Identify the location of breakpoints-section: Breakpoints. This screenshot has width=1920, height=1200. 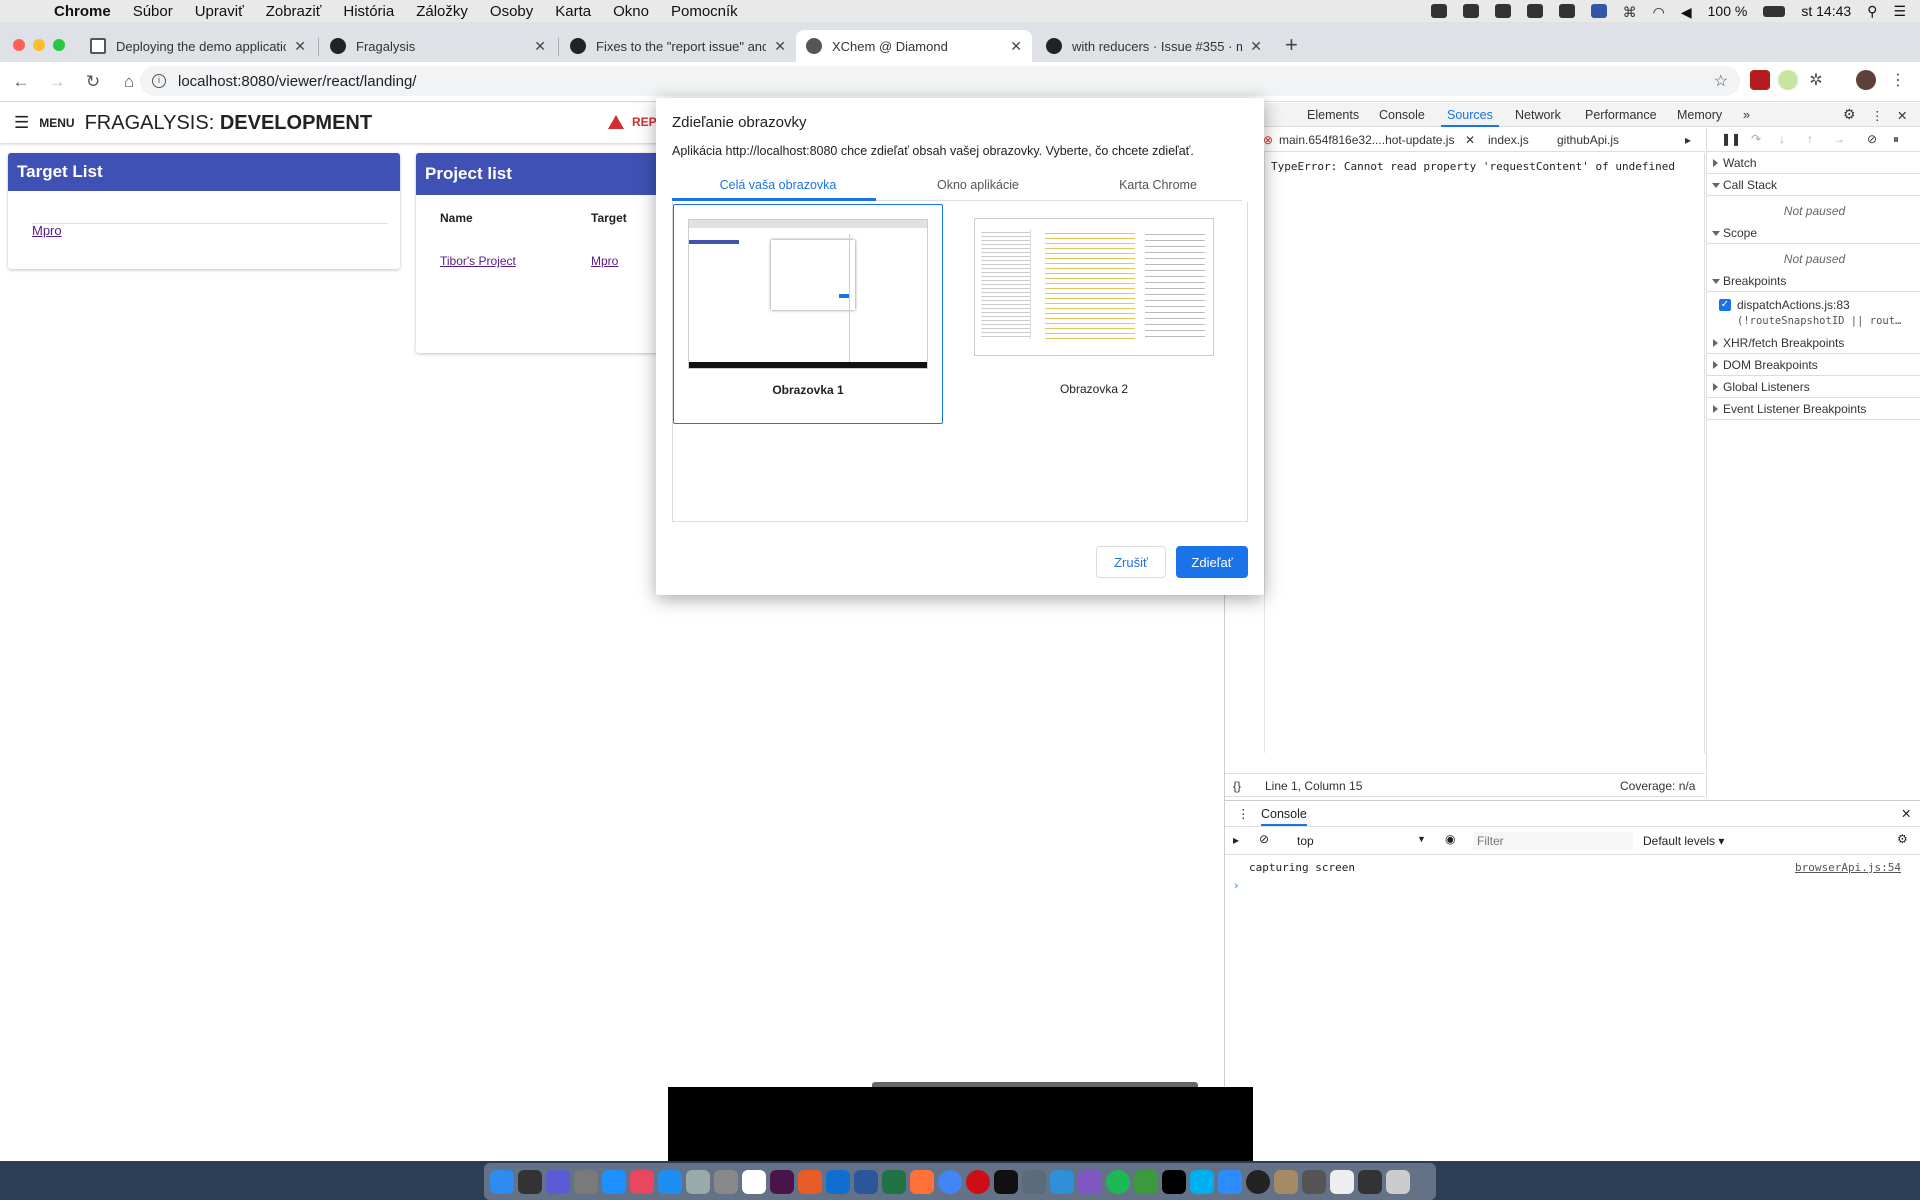
(1813, 281).